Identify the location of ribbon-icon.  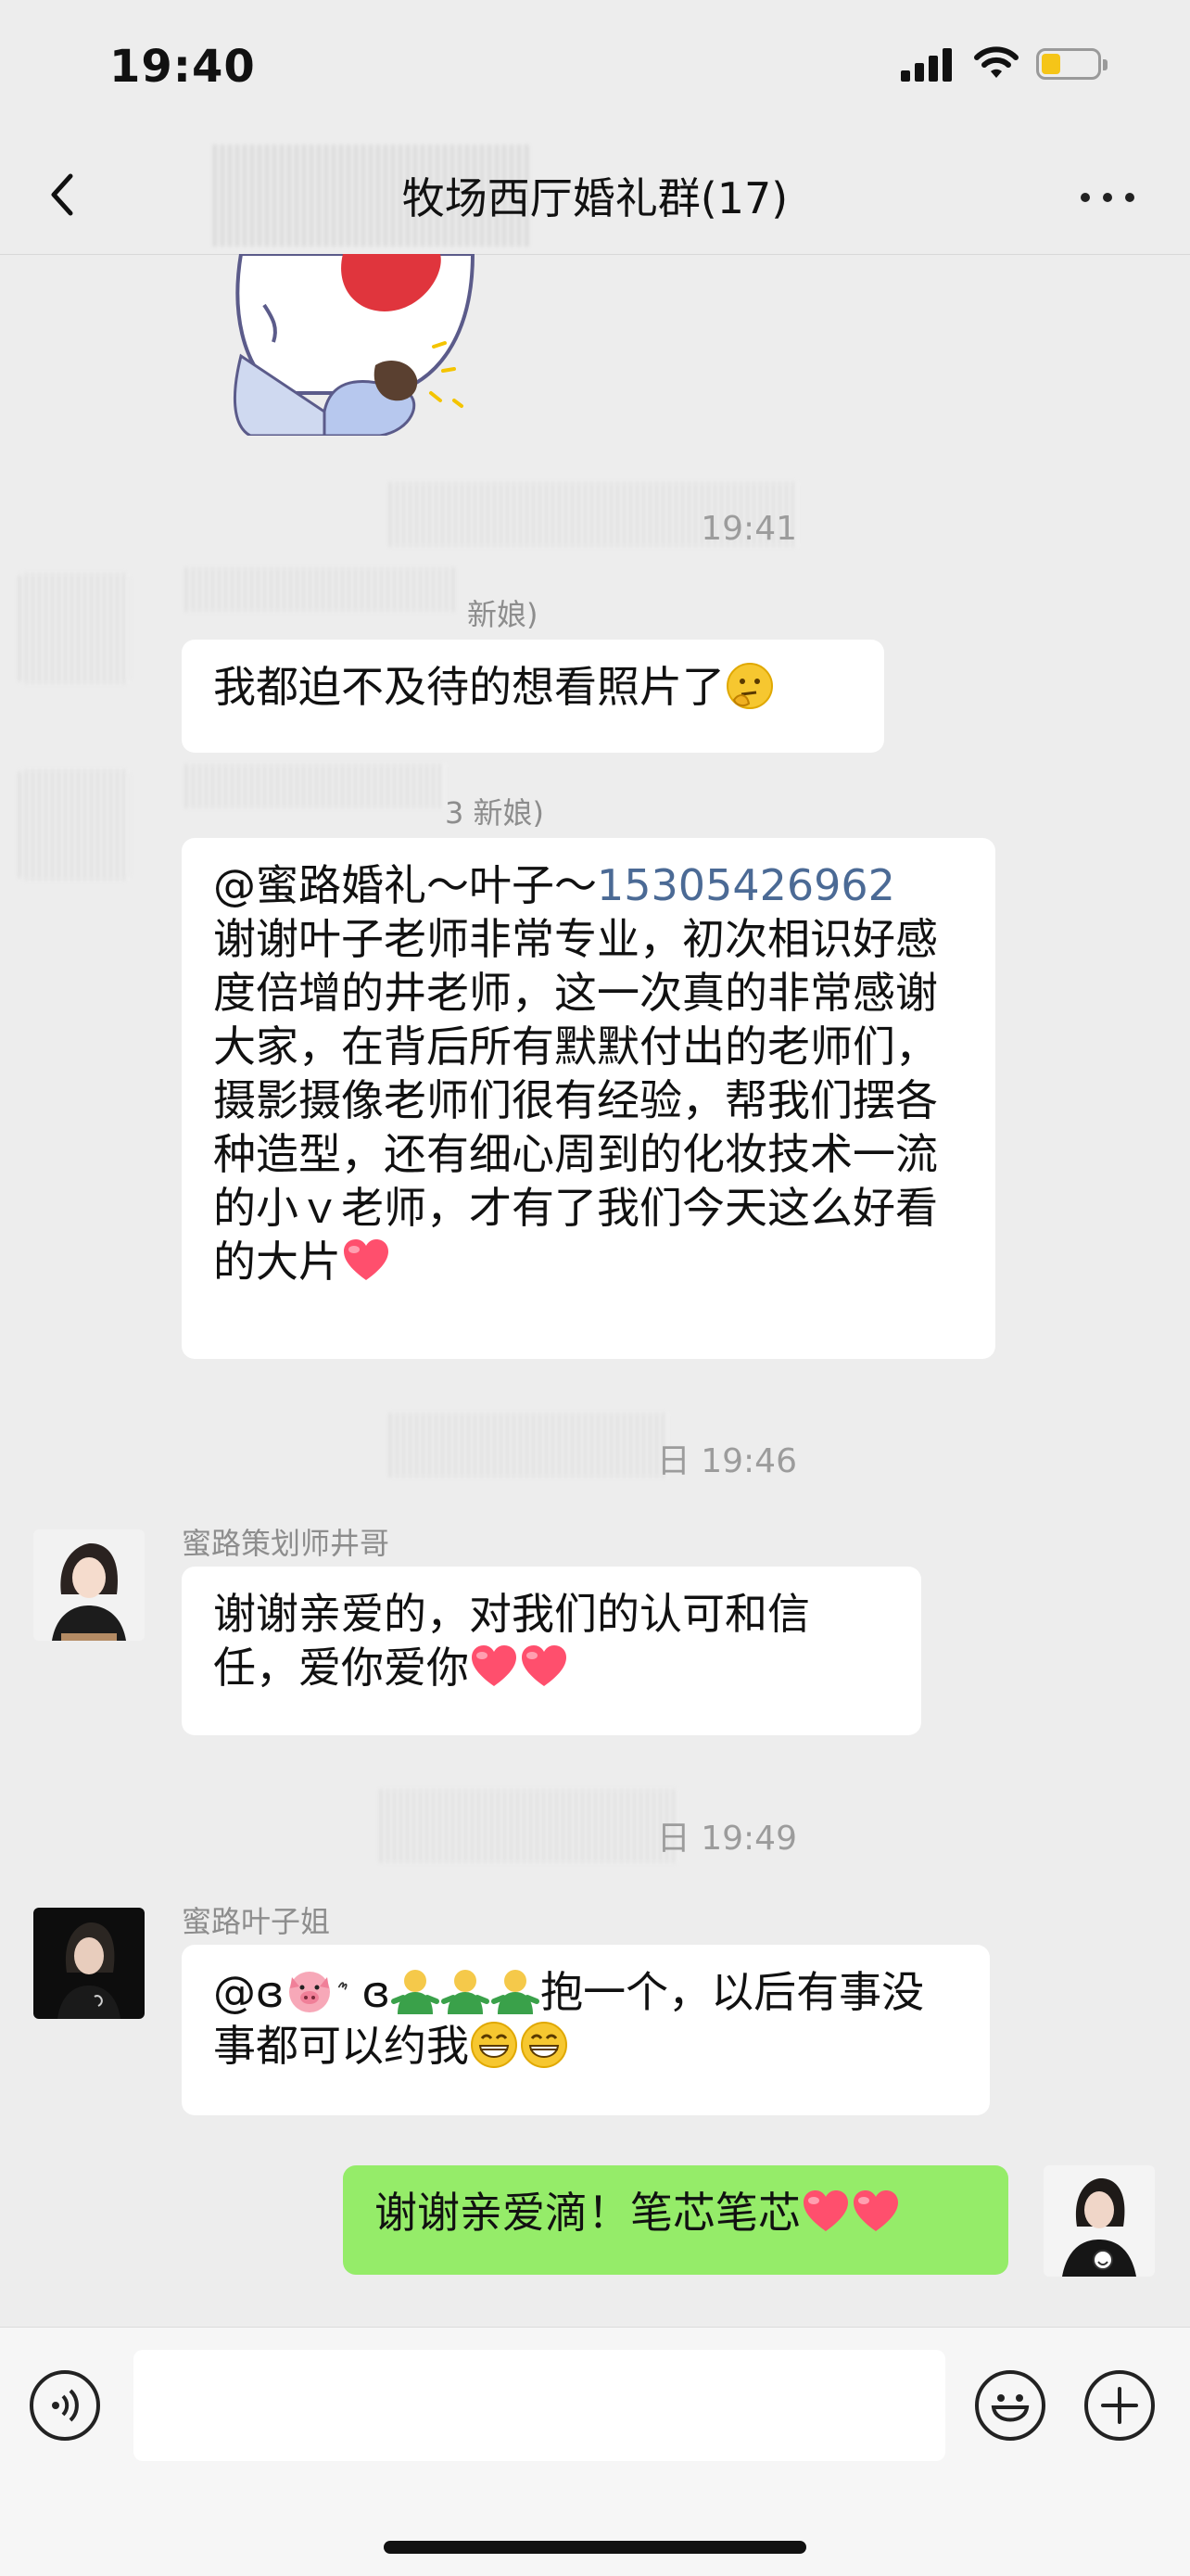
(342, 1986).